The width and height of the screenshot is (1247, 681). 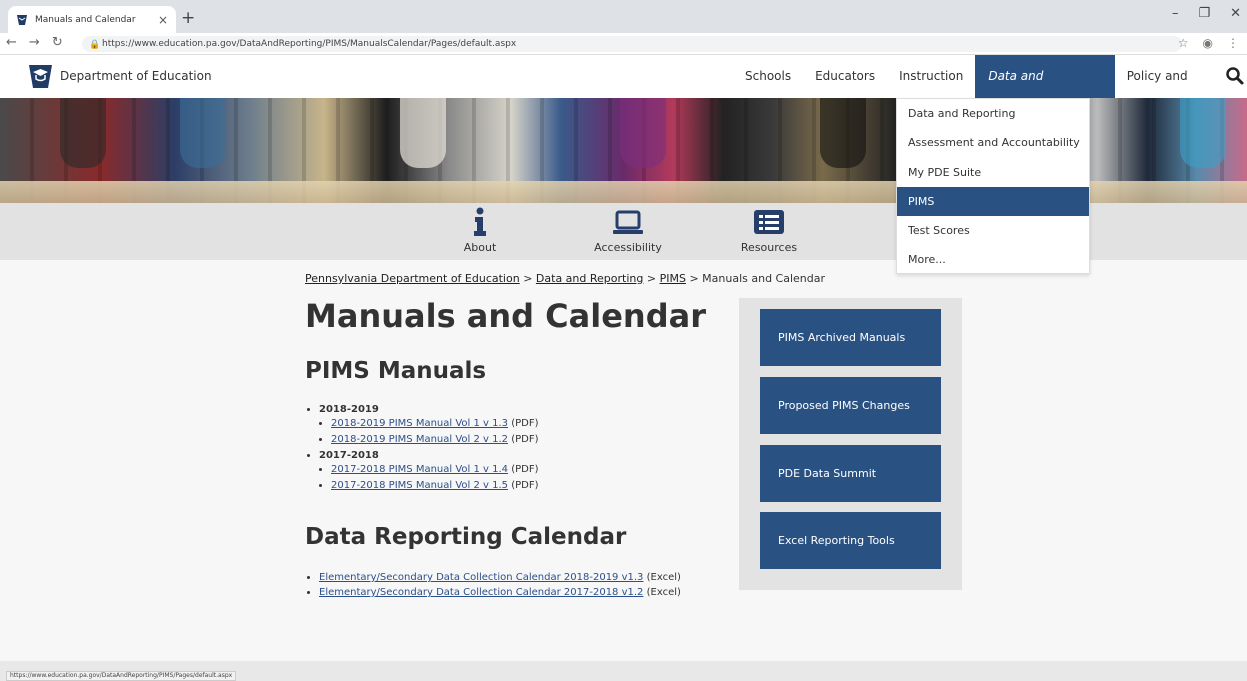 I want to click on toolbar-right-icons: ☆ ◉ ⋮, so click(x=1208, y=43).